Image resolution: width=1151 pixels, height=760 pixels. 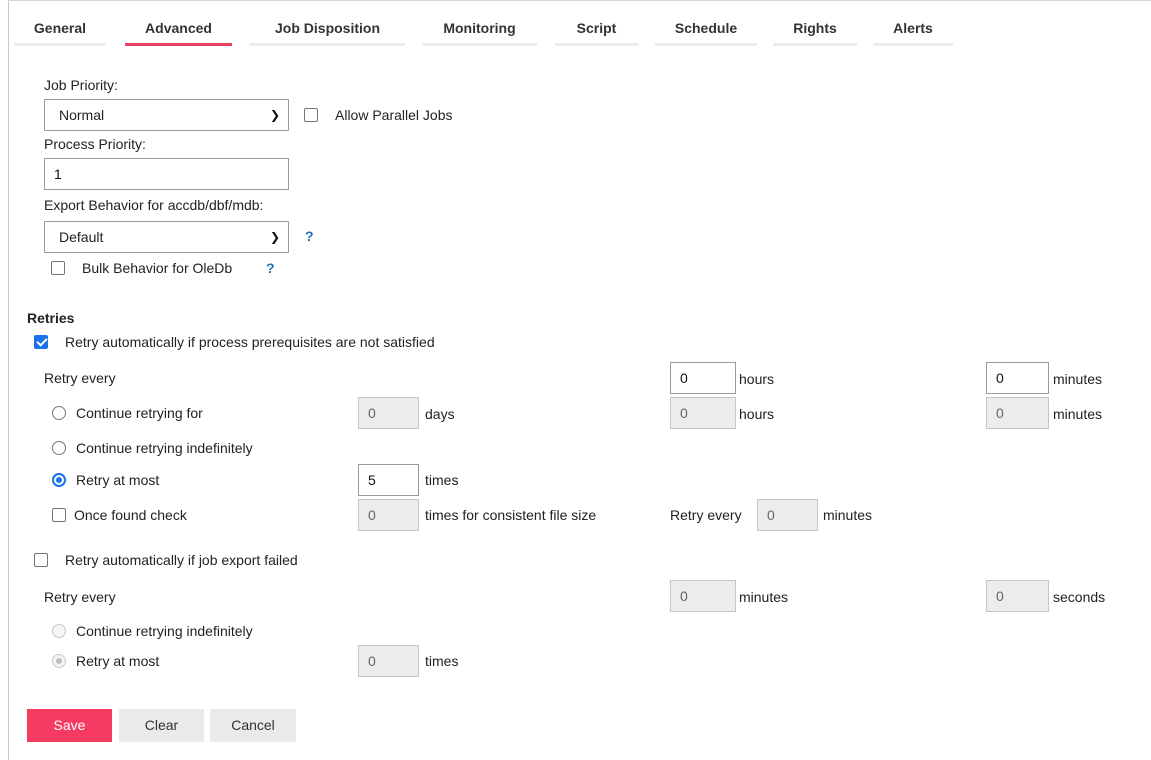 What do you see at coordinates (913, 27) in the screenshot?
I see `tab-alerts: Alerts` at bounding box center [913, 27].